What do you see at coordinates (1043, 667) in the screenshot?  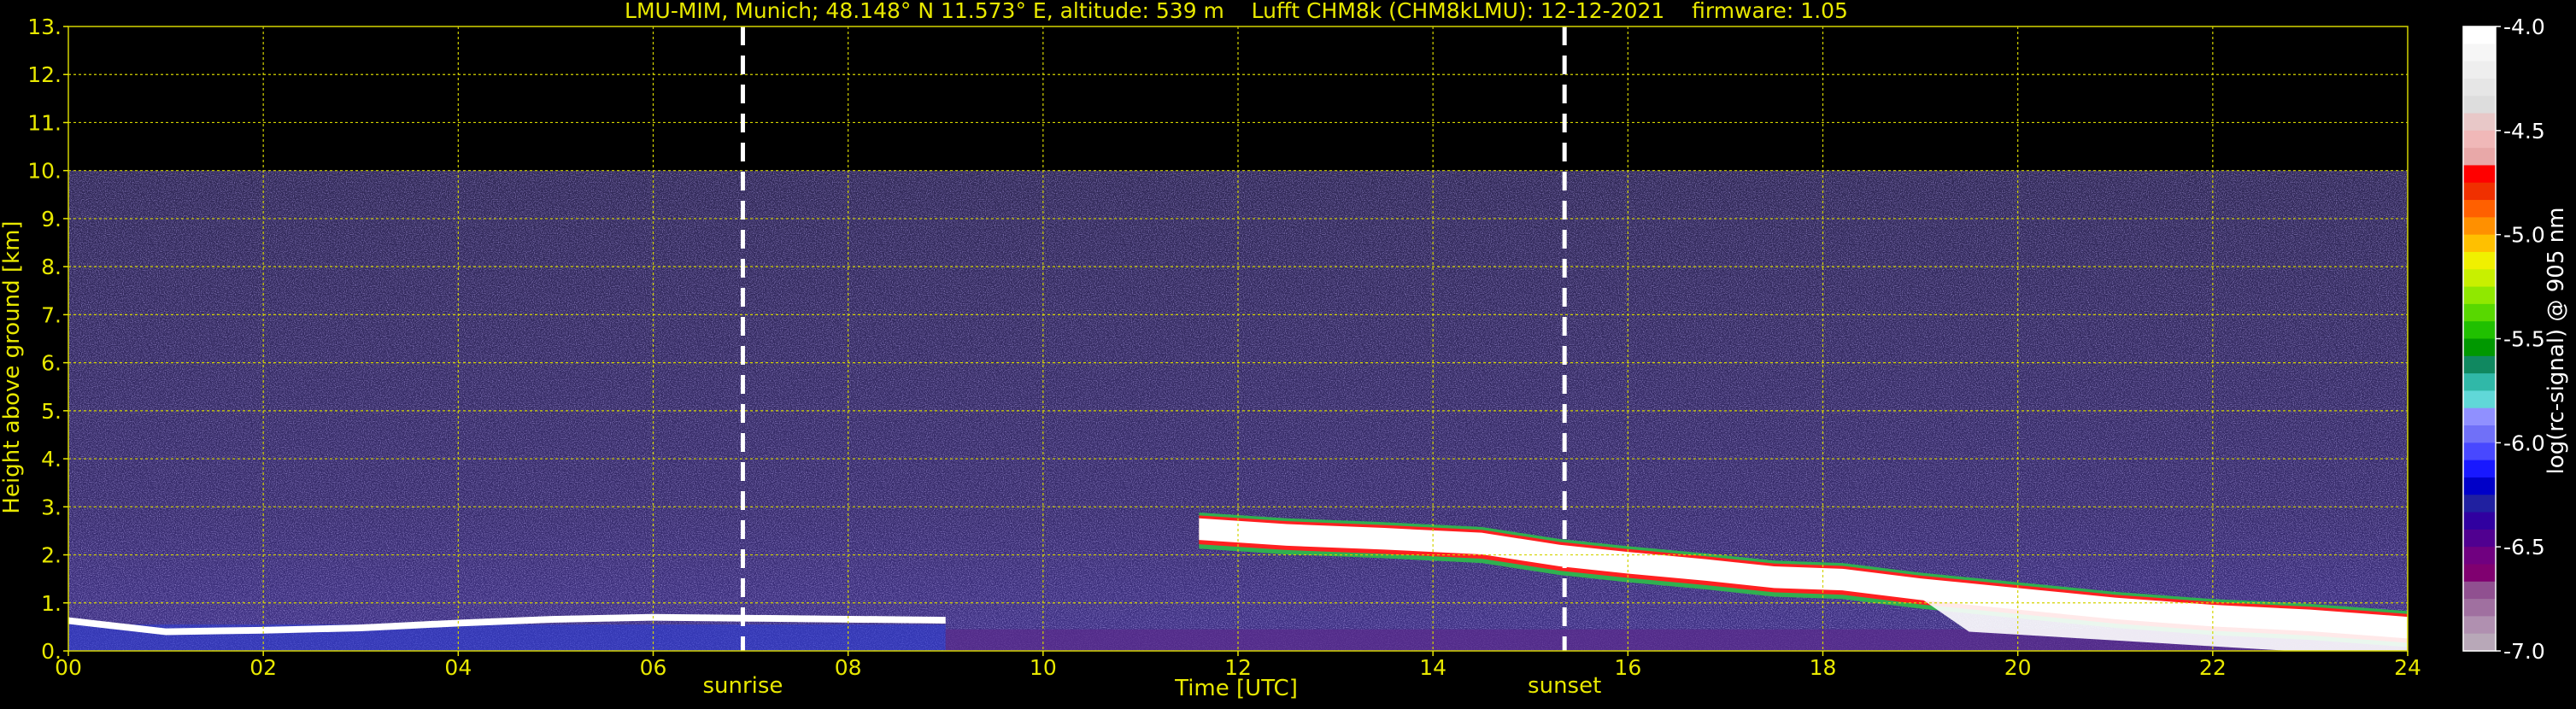 I see `x-tick-label: 10` at bounding box center [1043, 667].